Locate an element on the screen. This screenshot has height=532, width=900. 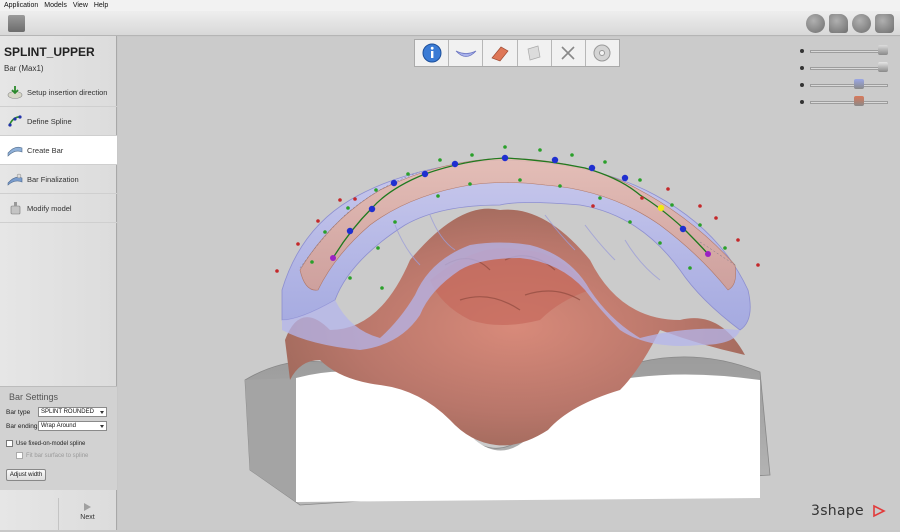
step-create-bar: Create Bar is located at coordinates (58, 150).